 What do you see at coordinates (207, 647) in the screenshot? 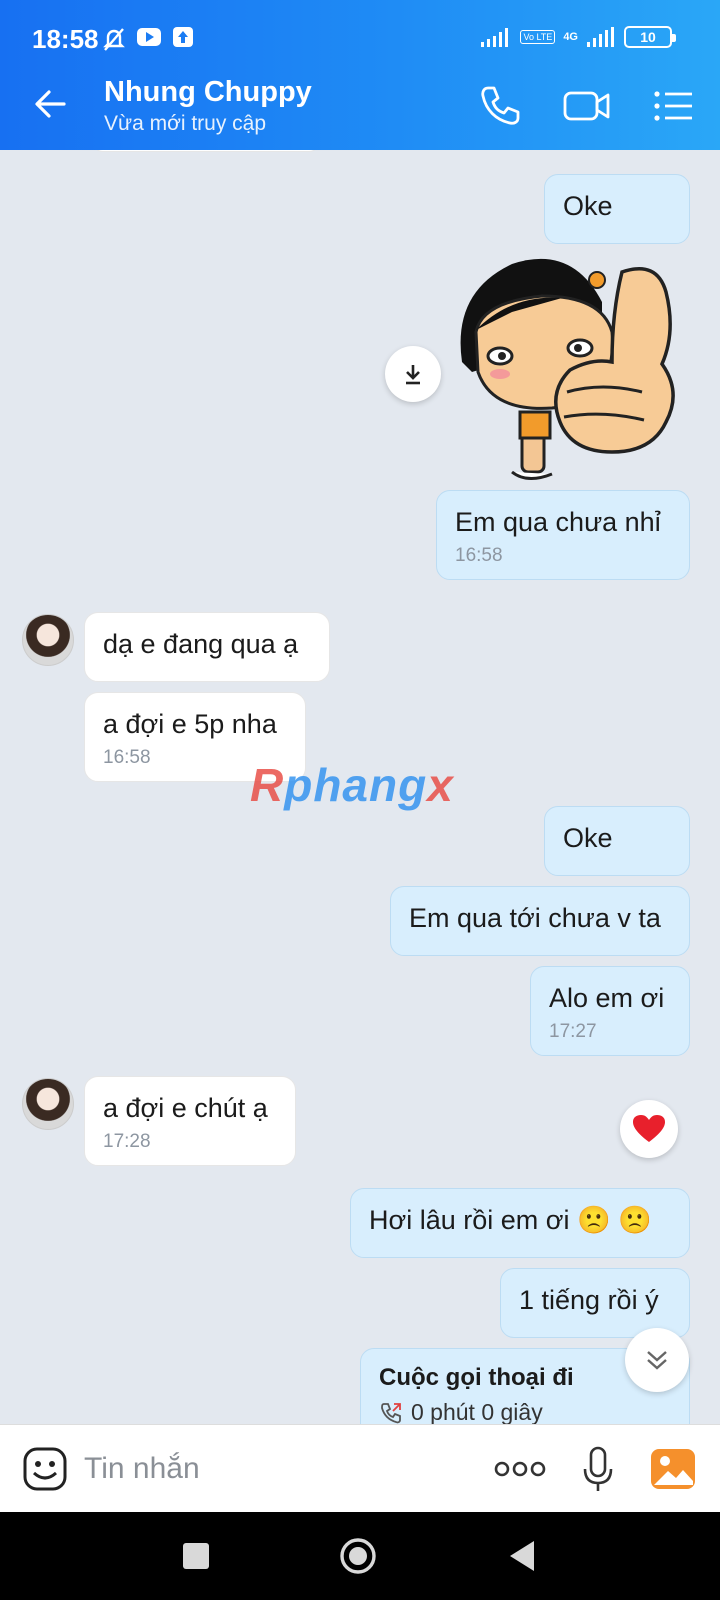
I see `message-bubble: dạ e đang qua ạ` at bounding box center [207, 647].